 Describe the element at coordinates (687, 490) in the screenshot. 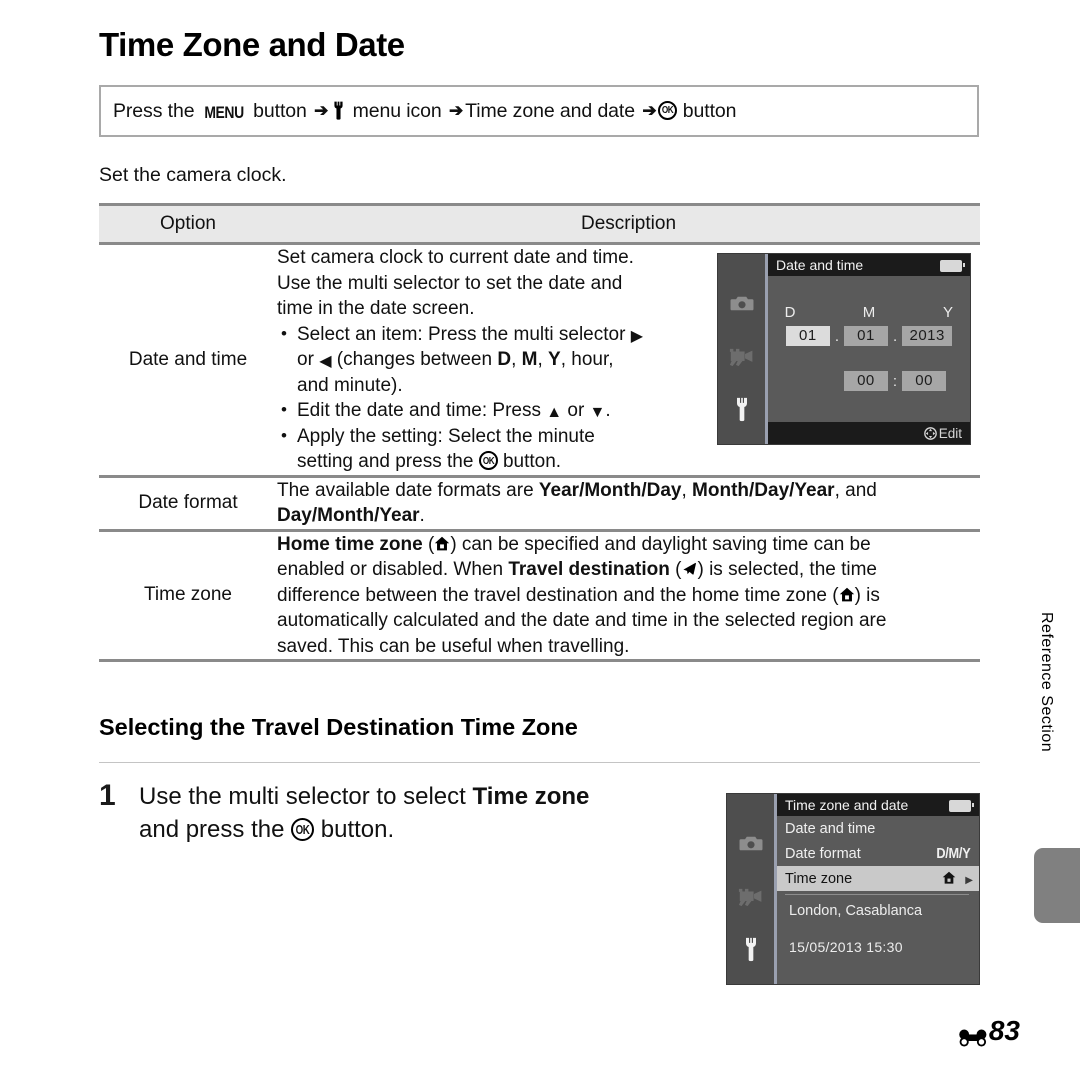

I see `desc-text: ,` at that location.